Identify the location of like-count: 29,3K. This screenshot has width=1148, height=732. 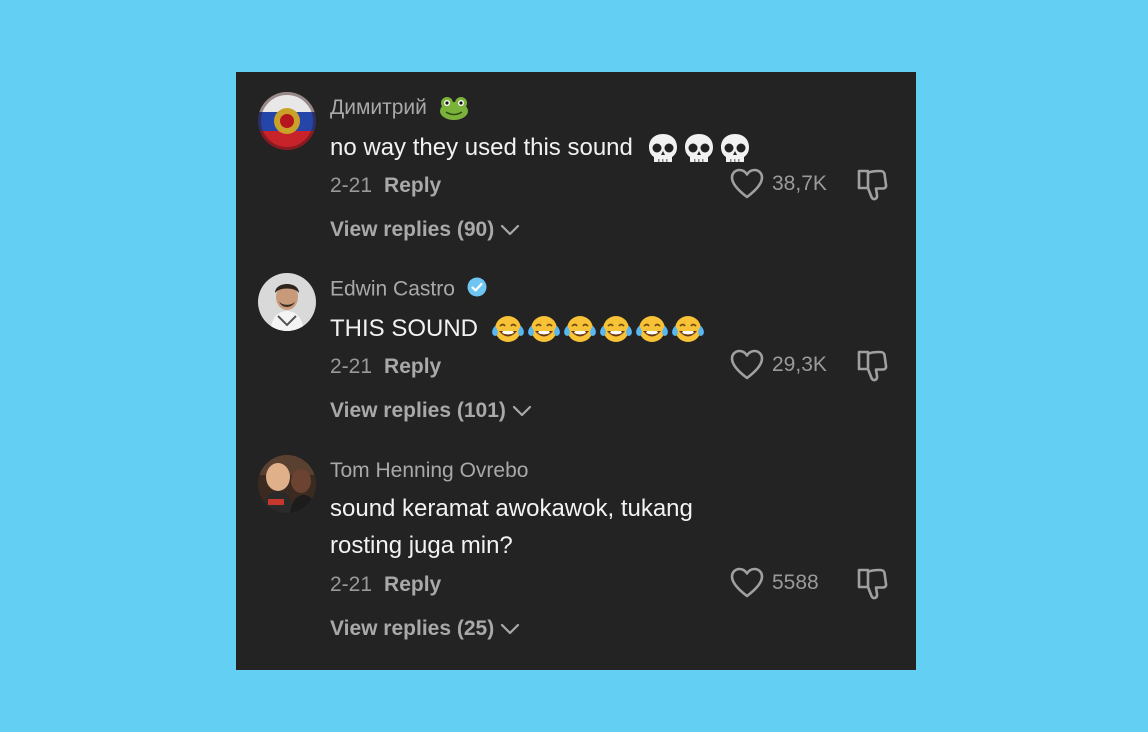
(799, 364).